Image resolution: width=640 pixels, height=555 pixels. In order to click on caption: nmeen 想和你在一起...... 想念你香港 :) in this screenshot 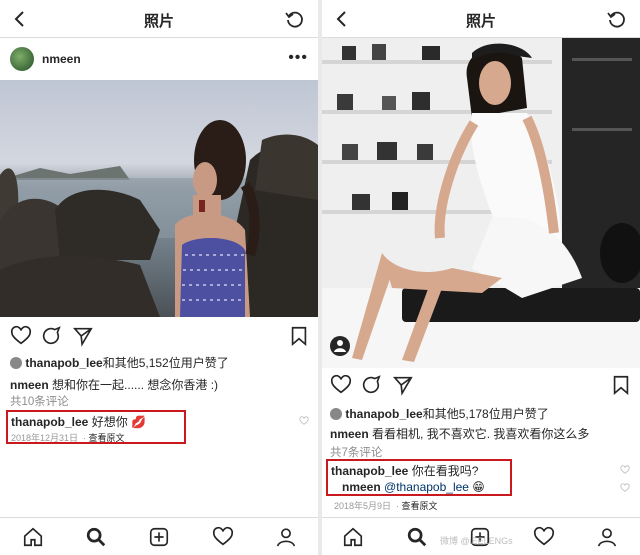, I will do `click(114, 384)`.